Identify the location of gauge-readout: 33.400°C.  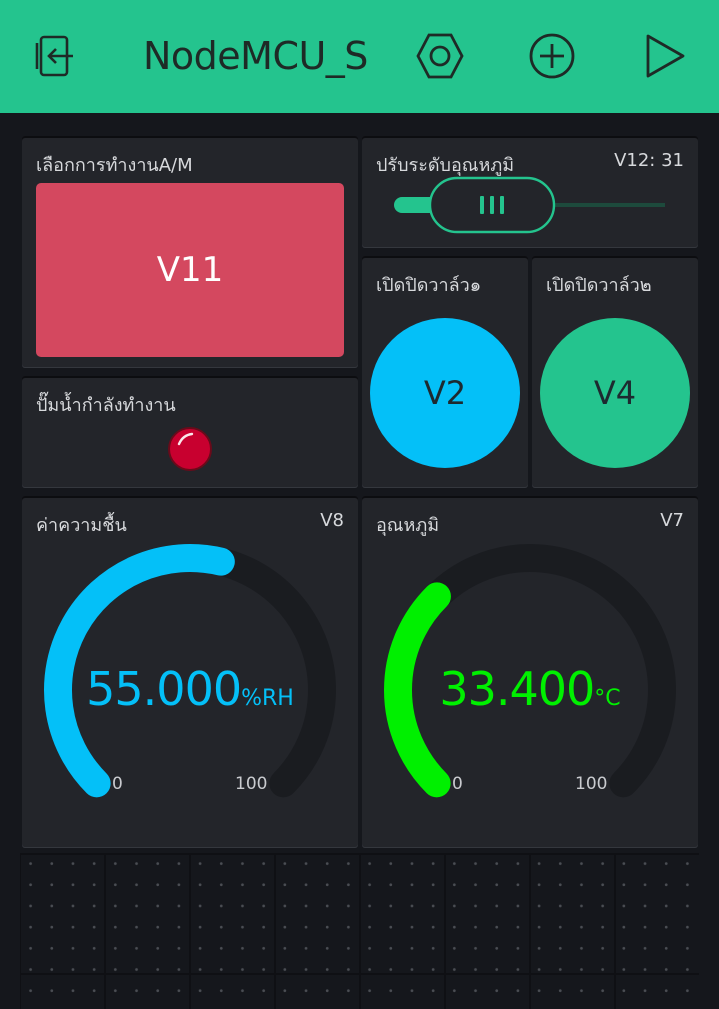
(530, 689).